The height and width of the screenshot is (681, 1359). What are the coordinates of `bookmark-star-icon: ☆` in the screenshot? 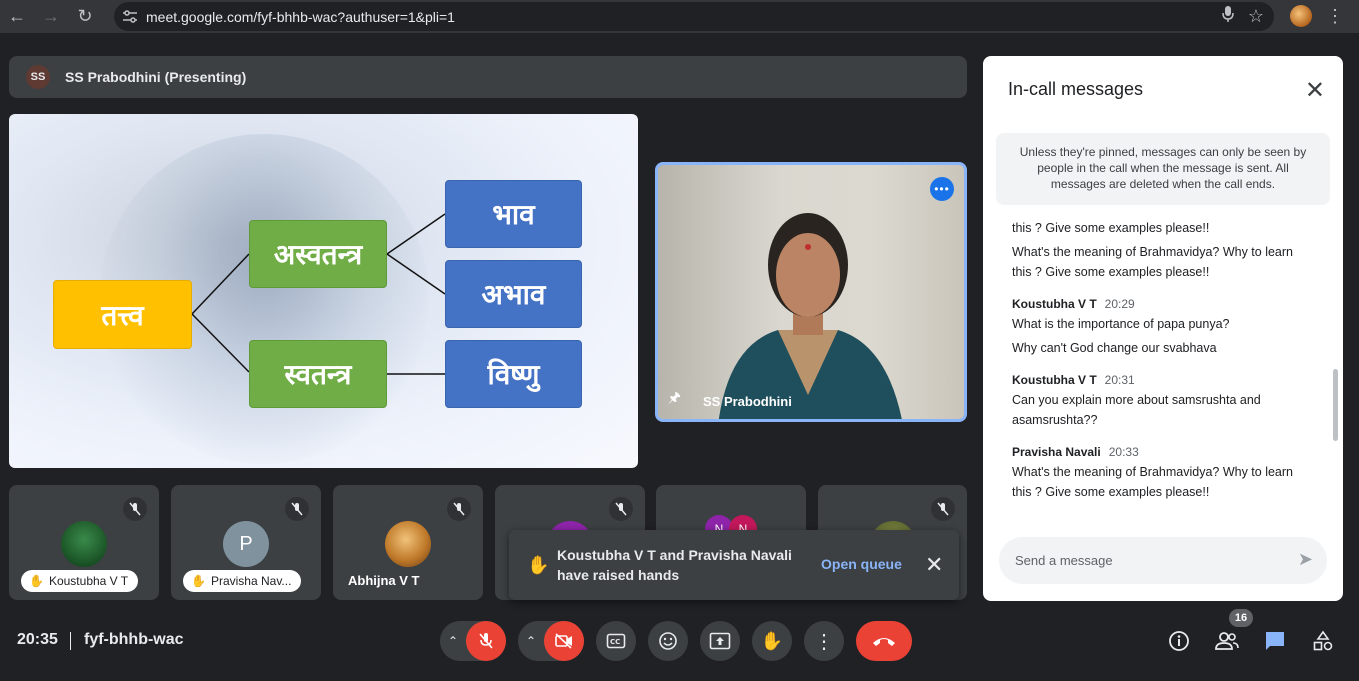 It's located at (1256, 16).